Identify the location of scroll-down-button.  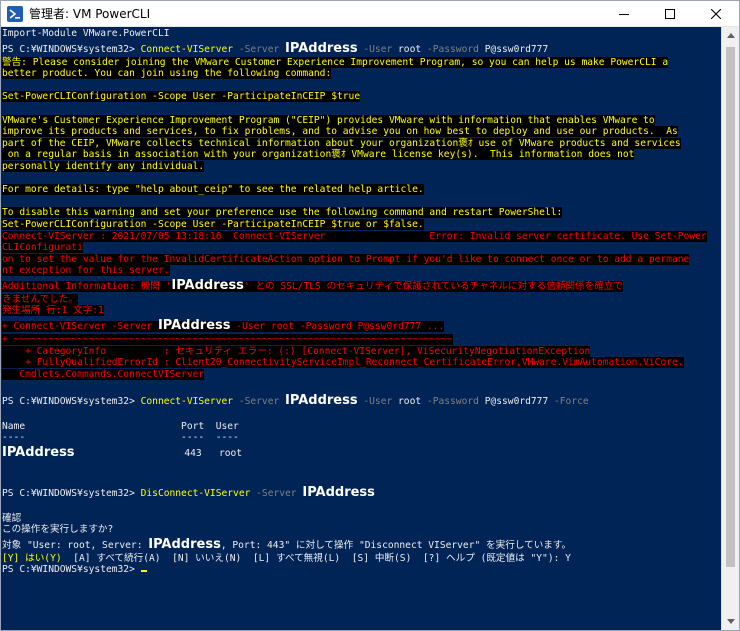
(730, 621).